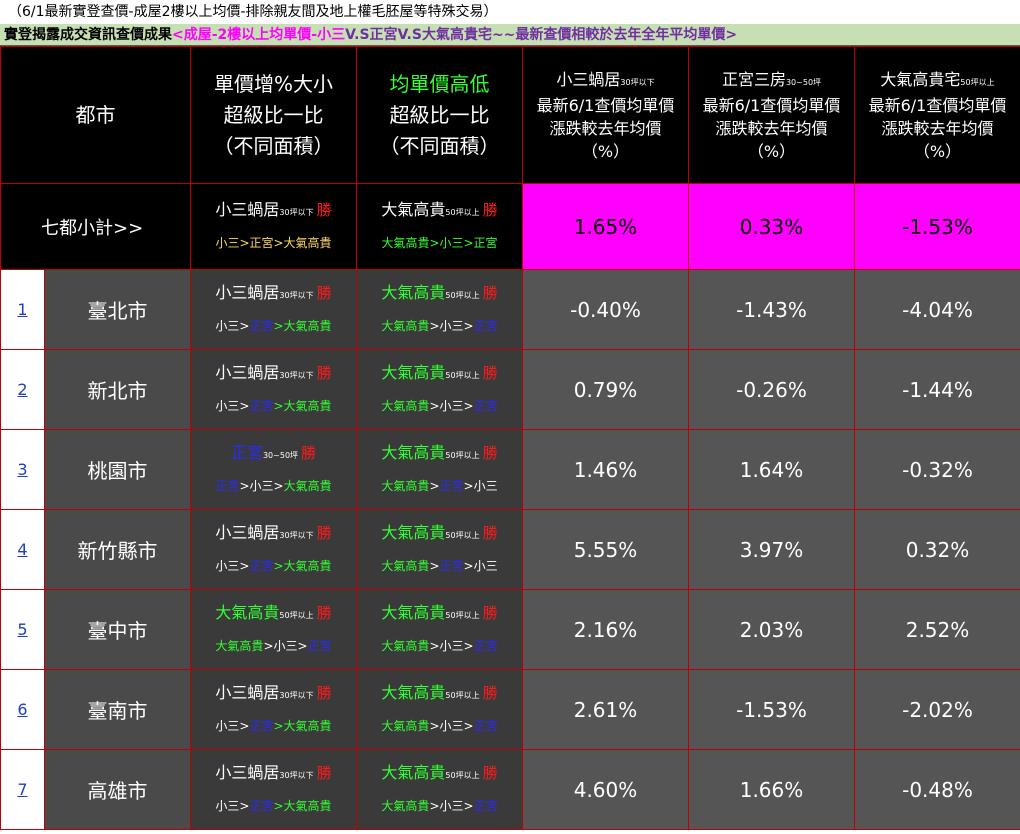 This screenshot has height=834, width=1020. Describe the element at coordinates (253, 12) in the screenshot. I see `page-note: （6/1最新實登查價-成屋2樓以上均價-排除親友間及地上權毛胚屋等特殊交易）` at that location.